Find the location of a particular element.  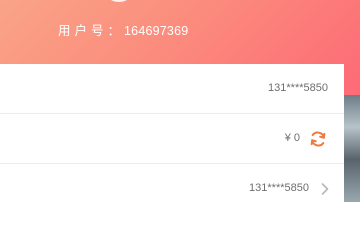

user-id-value: 164697369 is located at coordinates (156, 31).